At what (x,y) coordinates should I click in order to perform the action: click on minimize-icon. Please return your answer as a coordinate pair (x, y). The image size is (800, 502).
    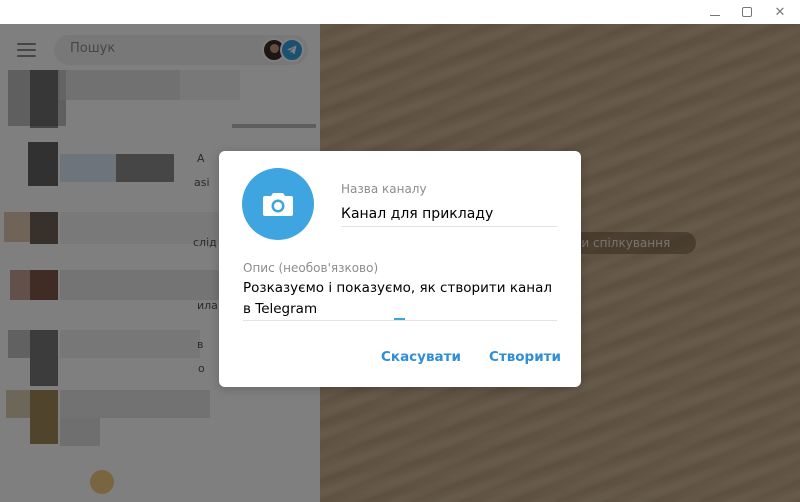
    Looking at the image, I should click on (715, 15).